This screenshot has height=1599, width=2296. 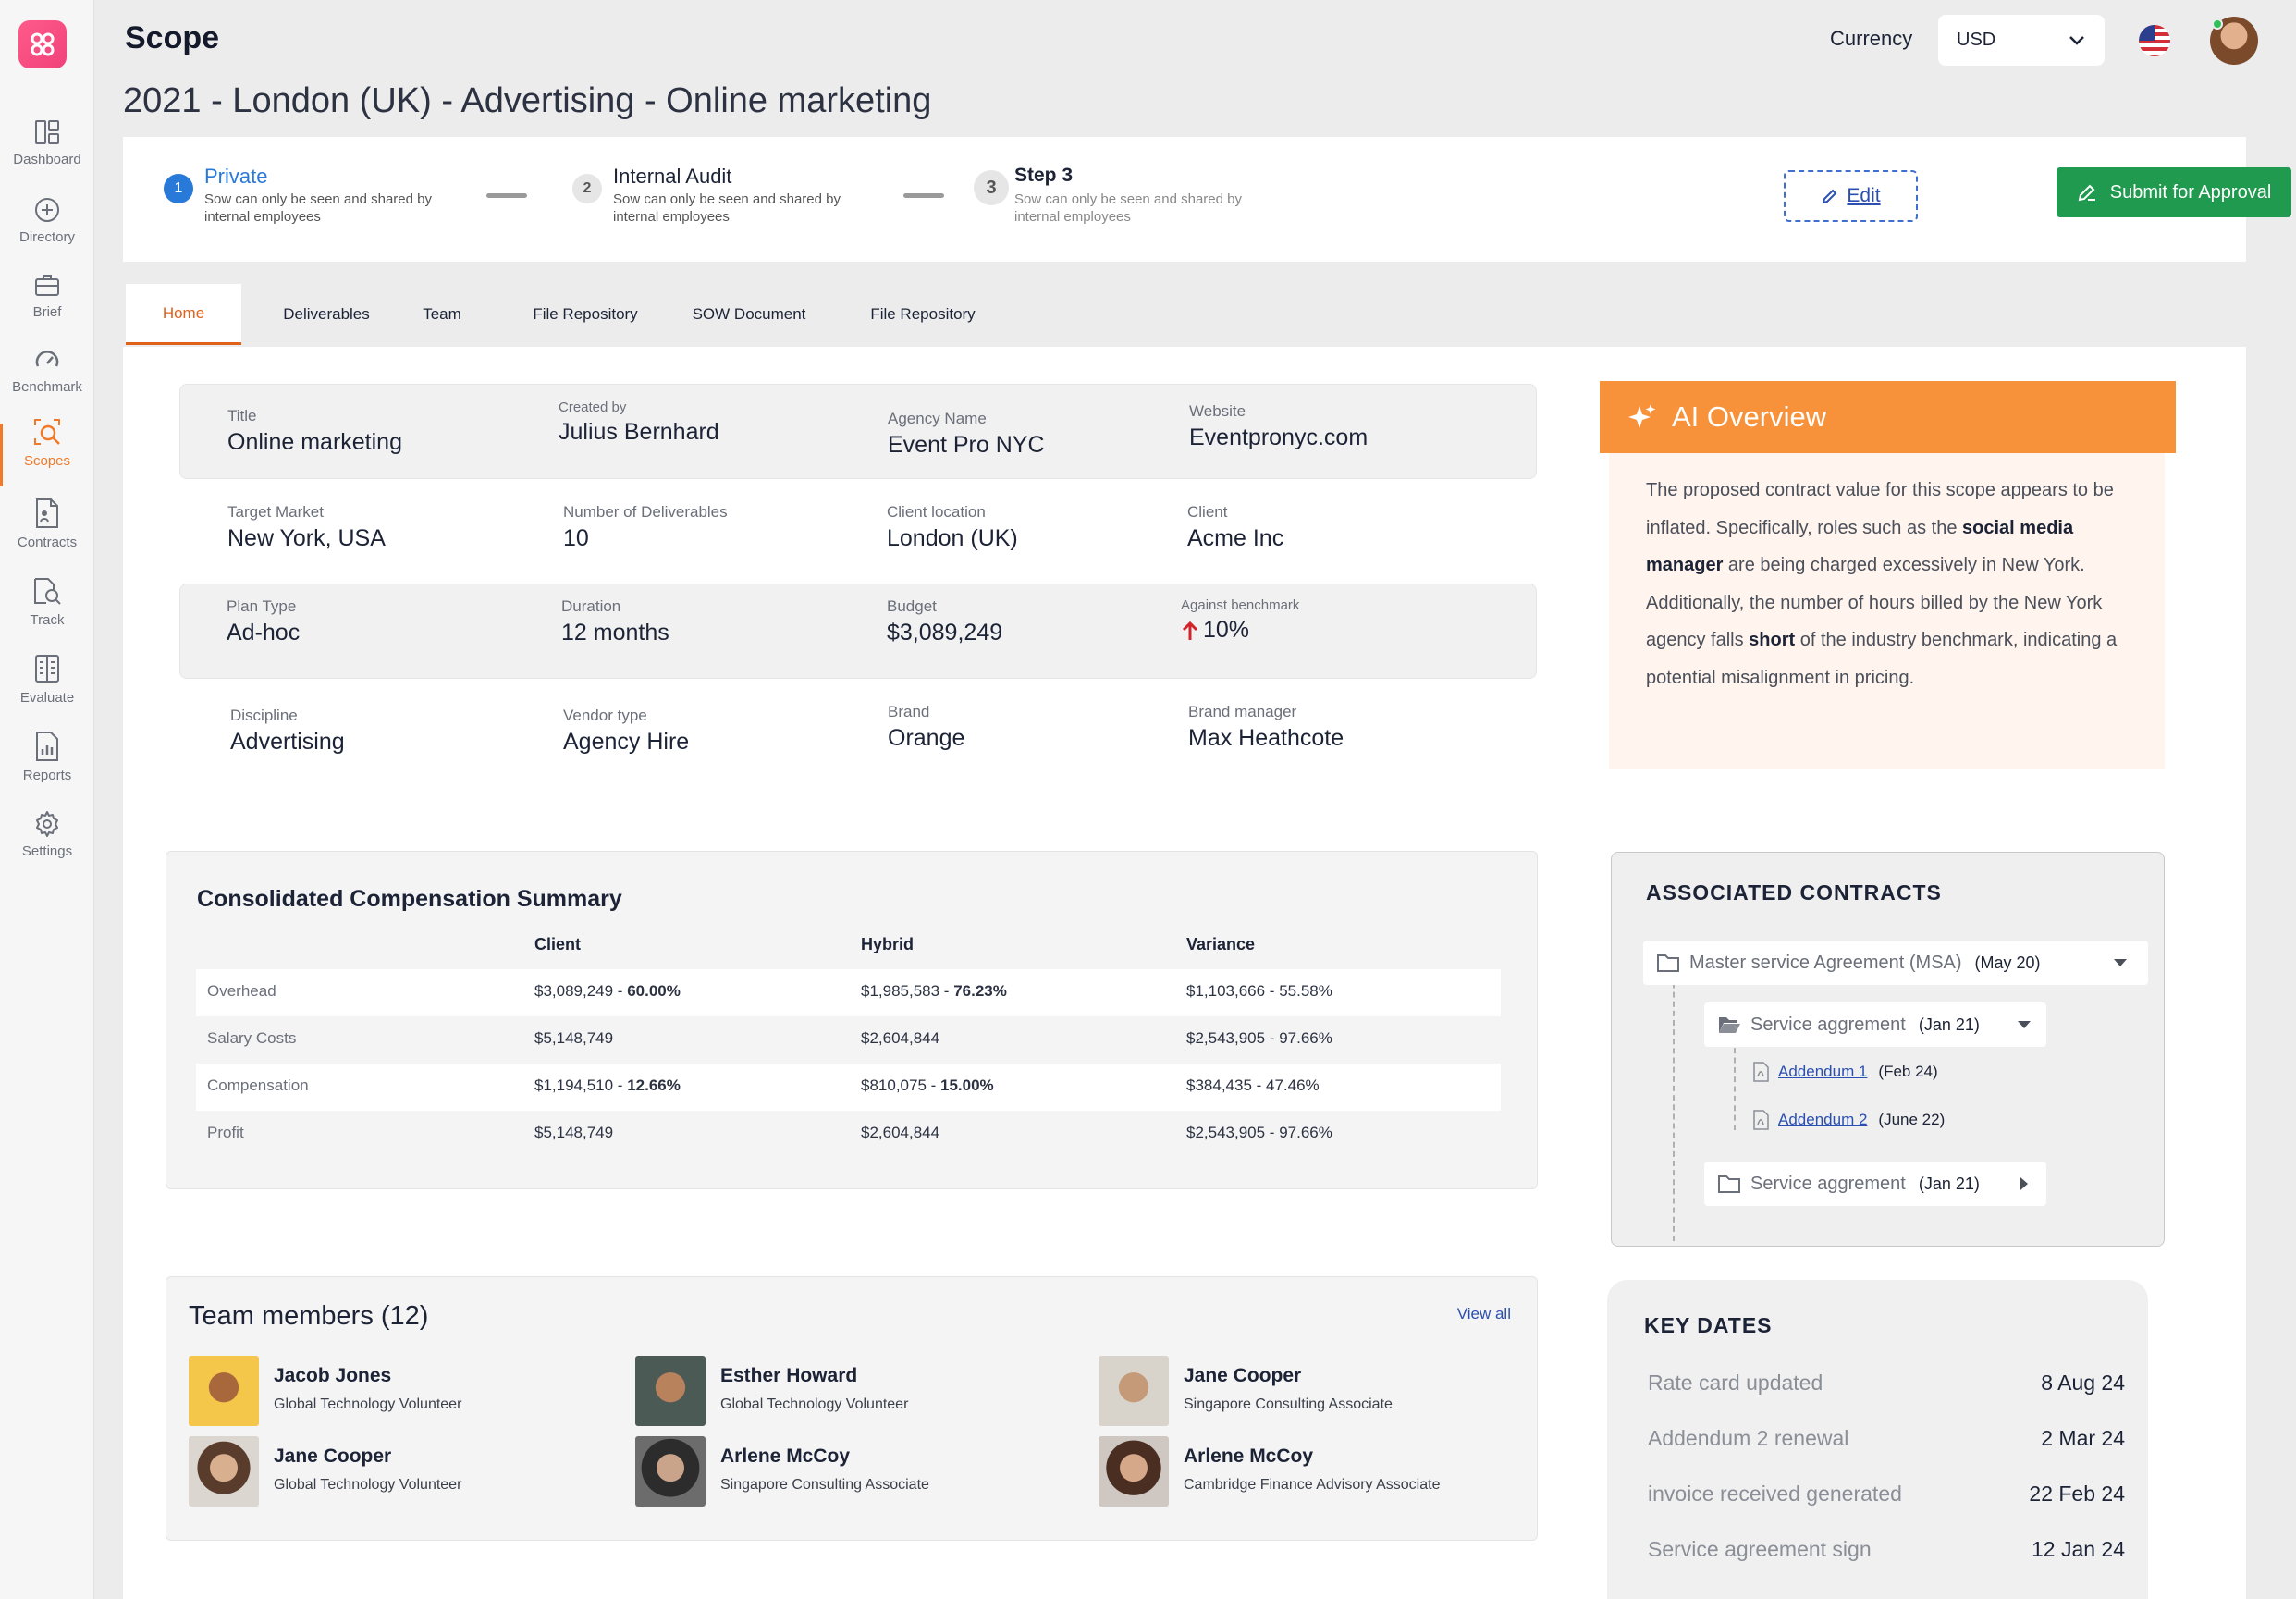 I want to click on field-value: Eventpronyc.com, so click(x=1279, y=437).